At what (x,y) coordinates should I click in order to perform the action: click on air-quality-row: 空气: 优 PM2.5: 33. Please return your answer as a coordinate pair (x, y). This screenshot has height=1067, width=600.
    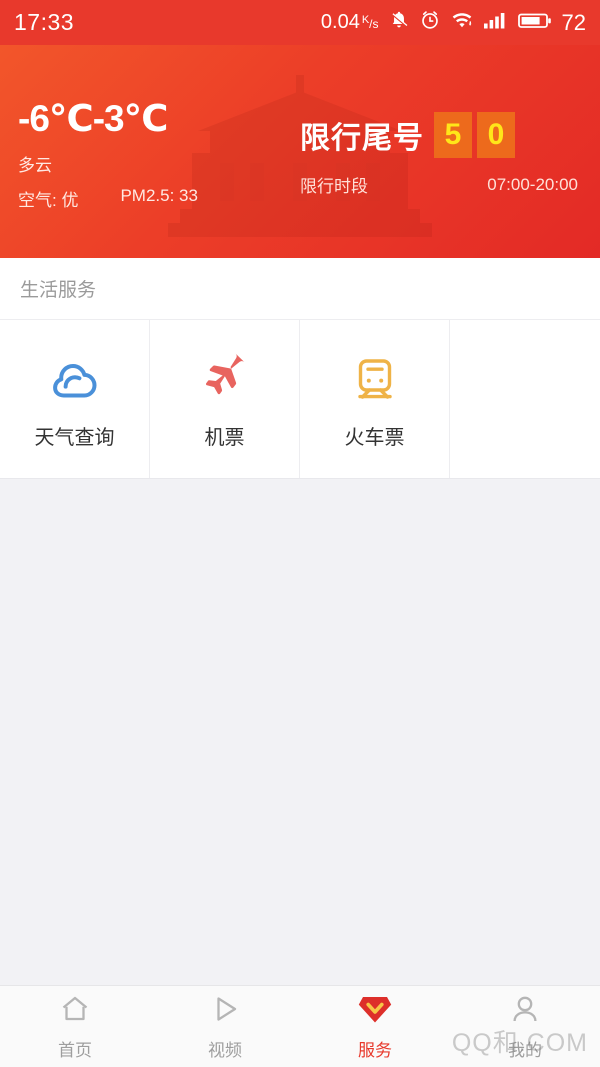
    Looking at the image, I should click on (159, 198).